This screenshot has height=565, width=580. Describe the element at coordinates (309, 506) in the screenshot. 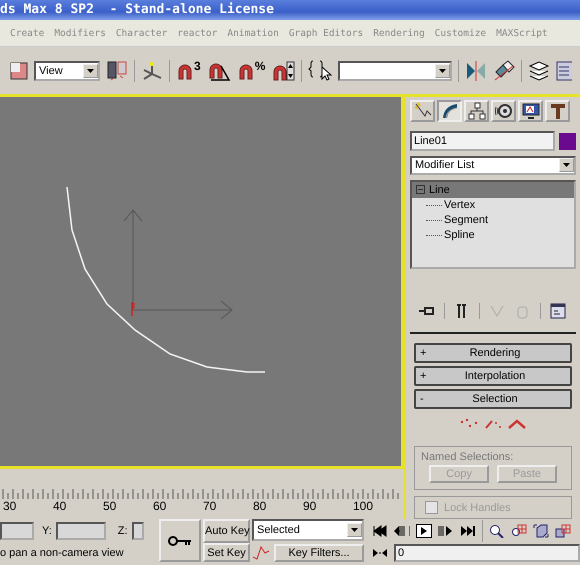

I see `timeline-tick-label: 90` at that location.